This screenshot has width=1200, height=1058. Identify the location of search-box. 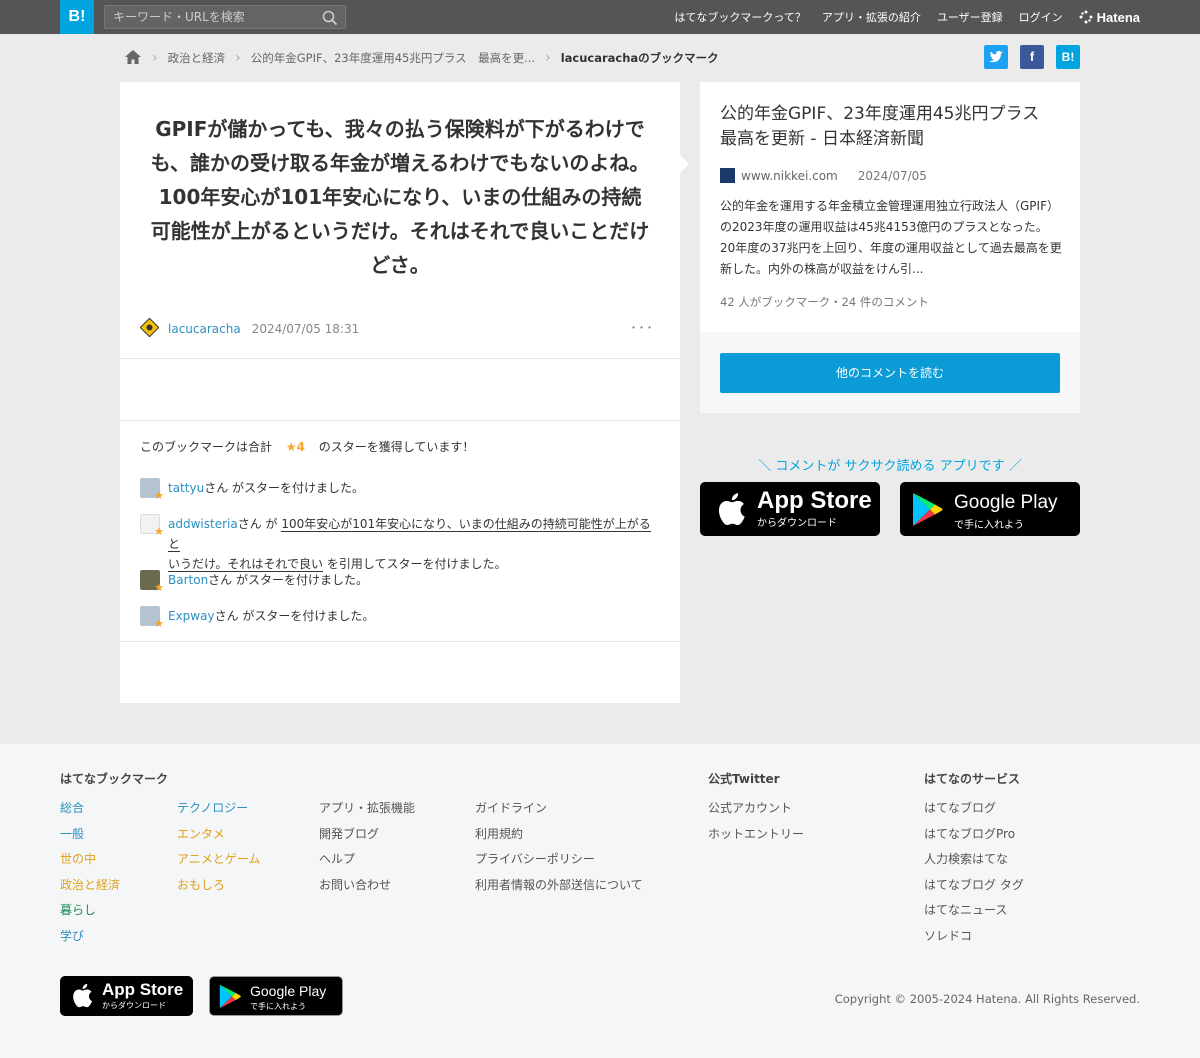
(225, 17).